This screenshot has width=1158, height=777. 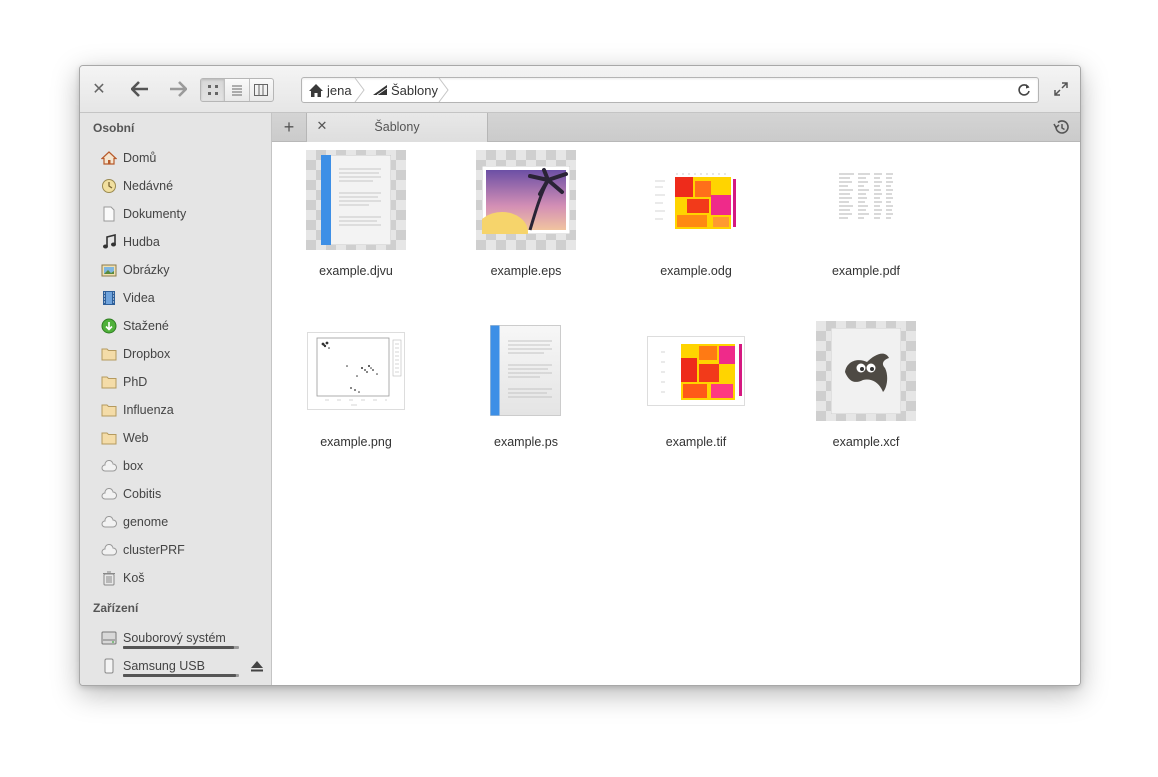 I want to click on sidebar-item-label: Domů, so click(x=140, y=158).